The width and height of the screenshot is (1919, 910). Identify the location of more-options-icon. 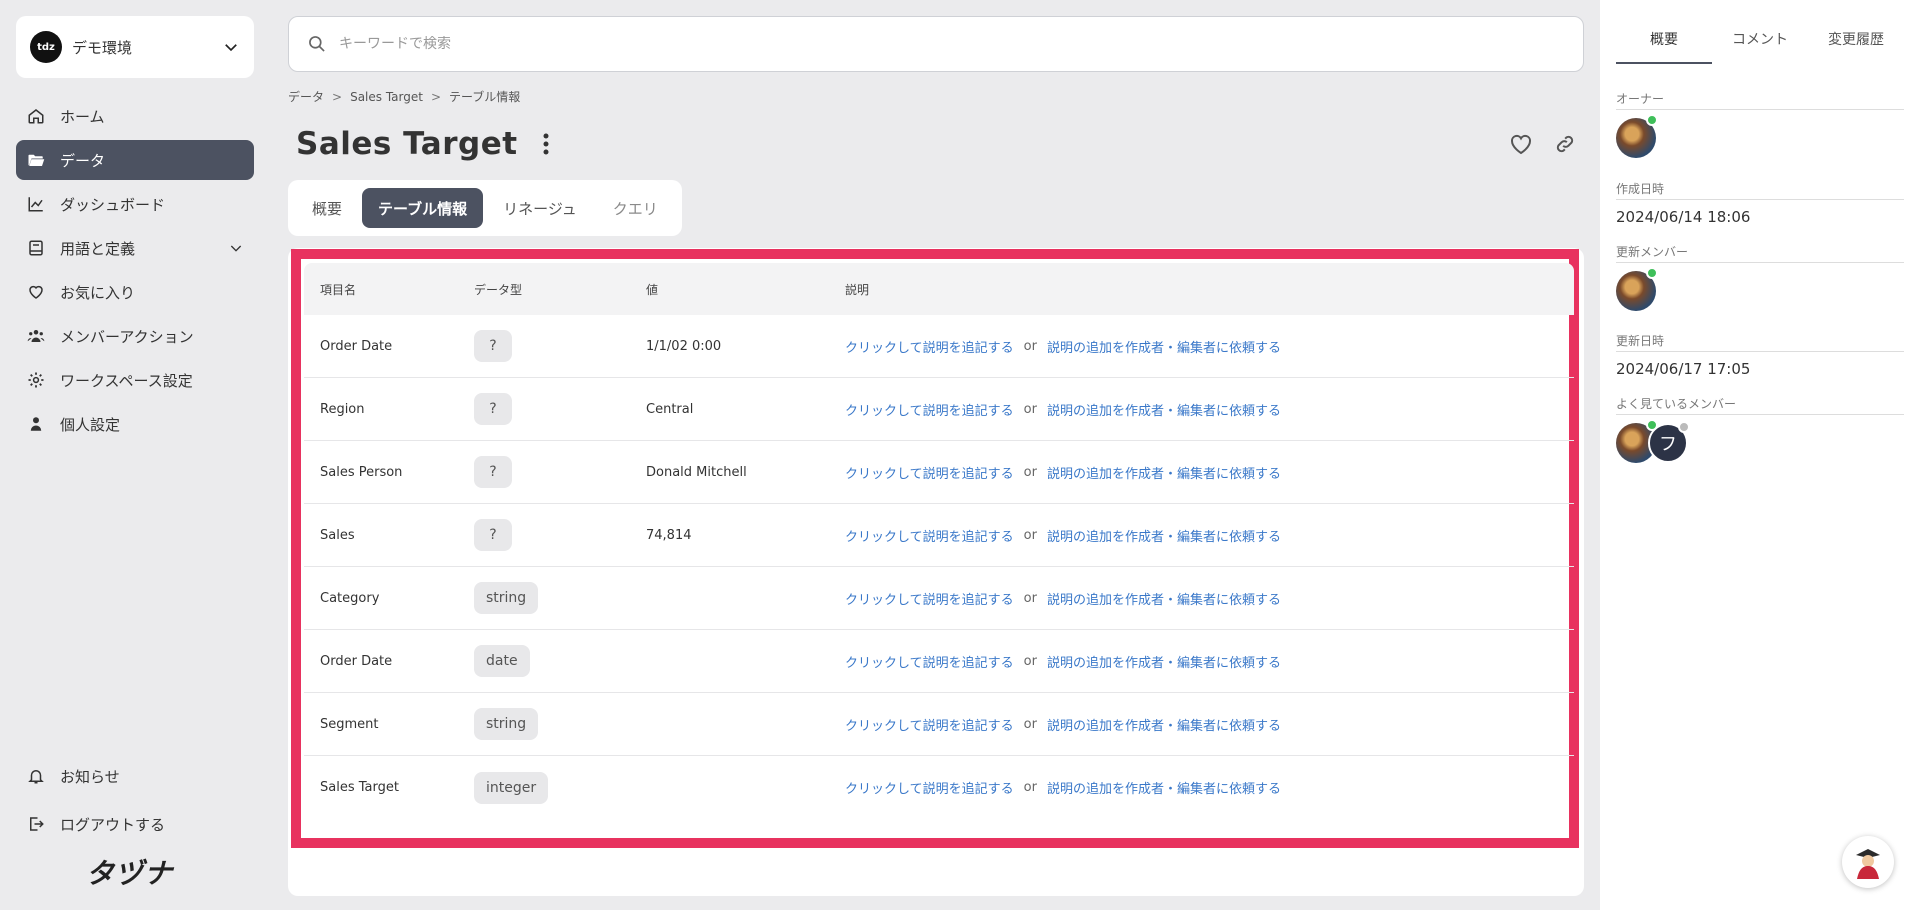
(546, 144).